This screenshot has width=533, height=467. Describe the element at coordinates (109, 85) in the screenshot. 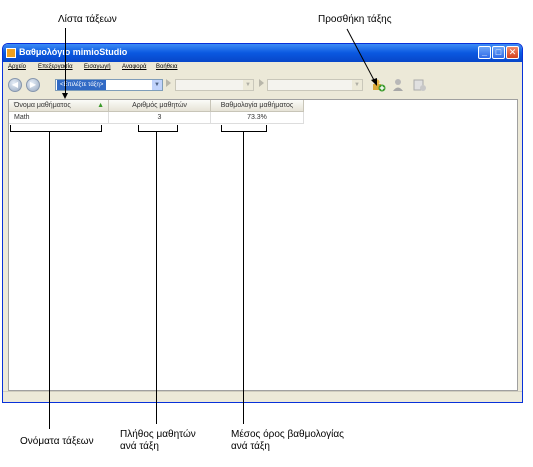

I see `class-select: <Επιλέξτε τάξη> ▼` at that location.